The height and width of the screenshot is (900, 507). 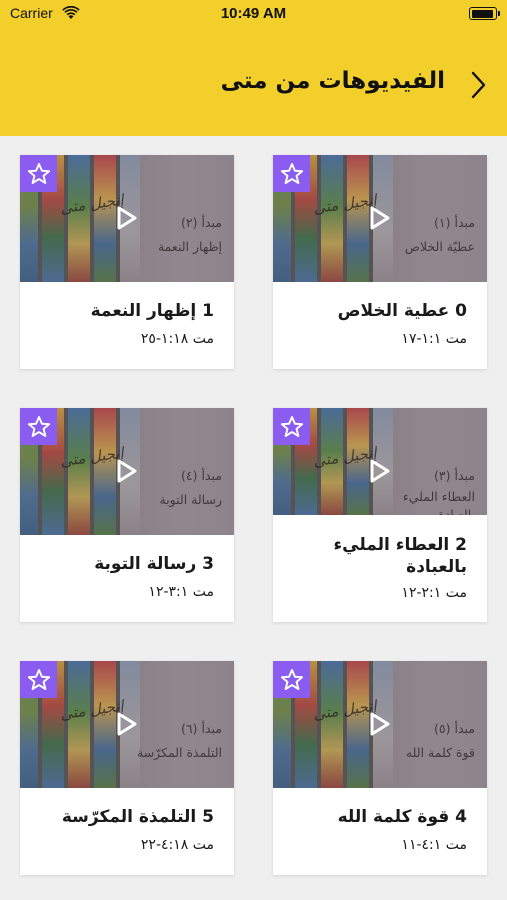 I want to click on clock: 10:49 AM, so click(x=253, y=13).